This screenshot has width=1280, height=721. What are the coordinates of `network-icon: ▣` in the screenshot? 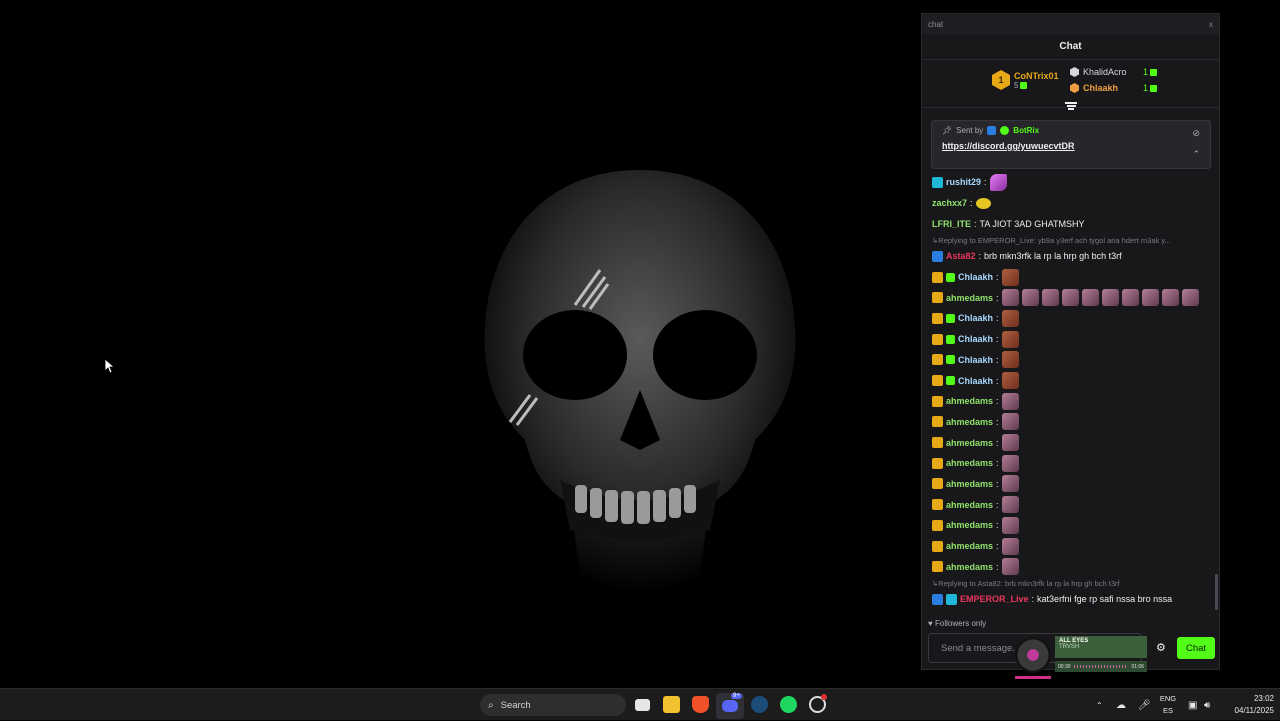 It's located at (1192, 705).